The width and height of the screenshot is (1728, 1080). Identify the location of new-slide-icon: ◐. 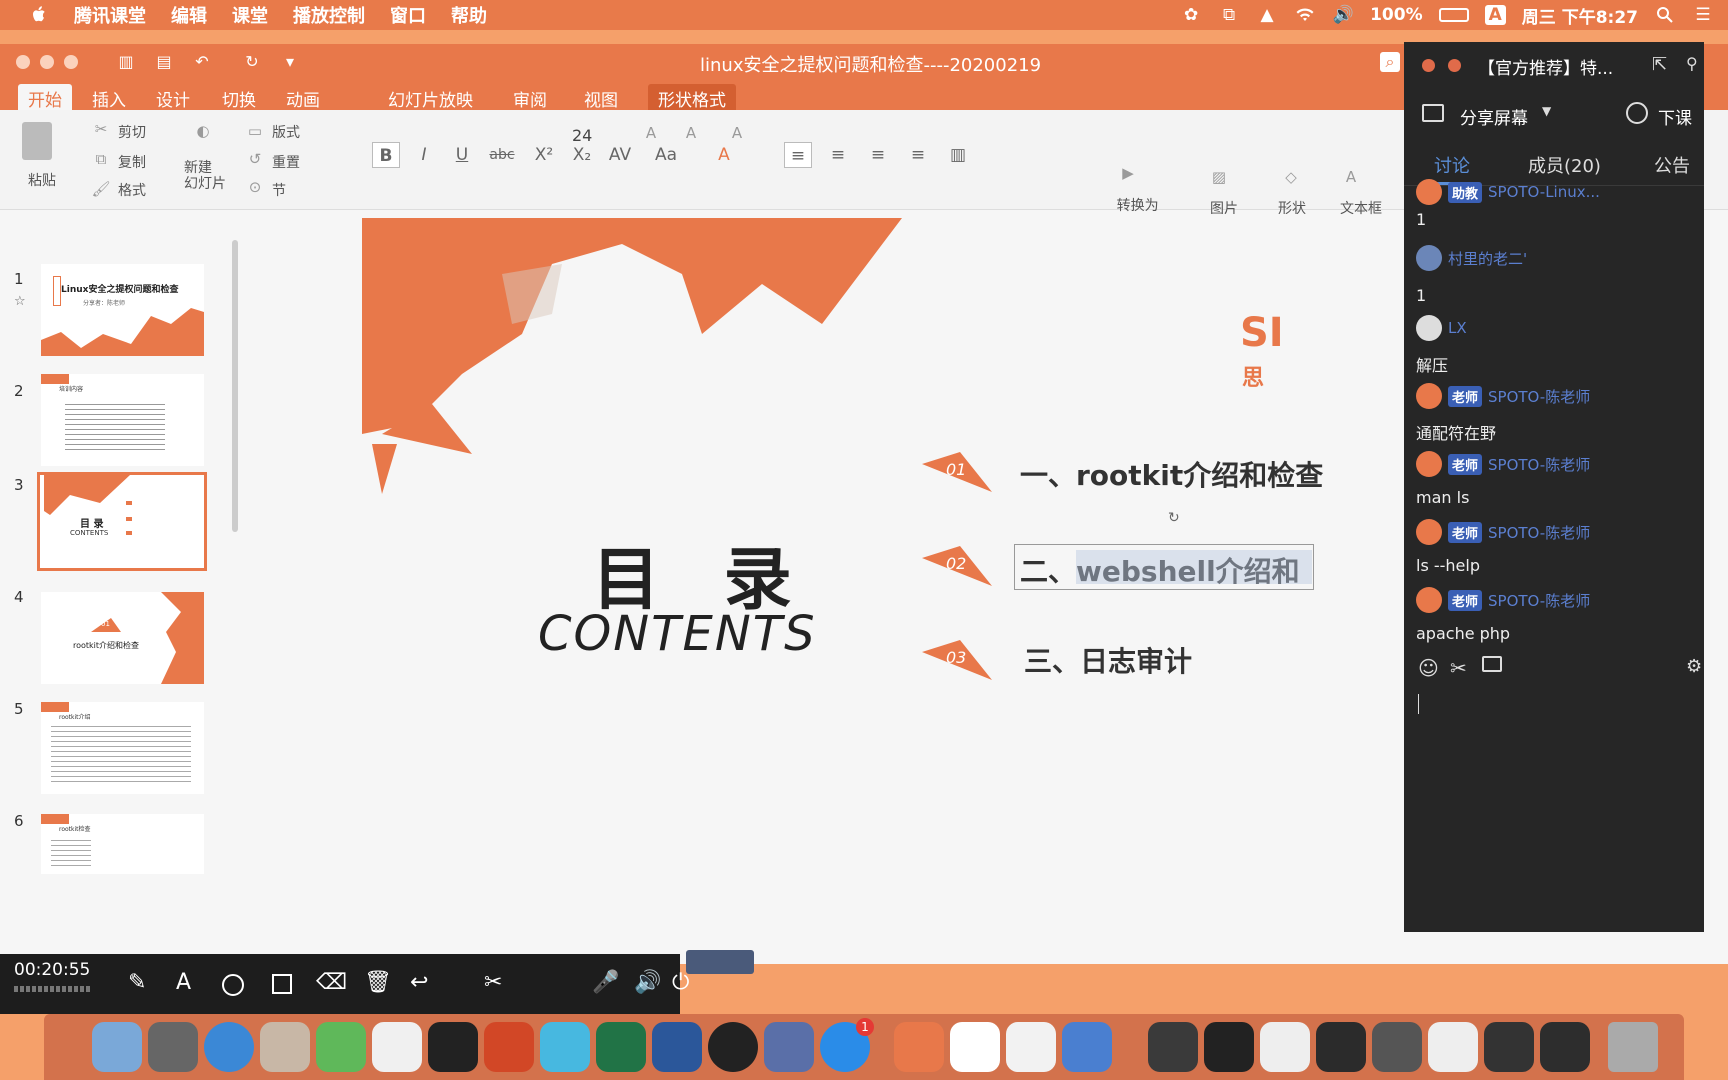
(203, 131).